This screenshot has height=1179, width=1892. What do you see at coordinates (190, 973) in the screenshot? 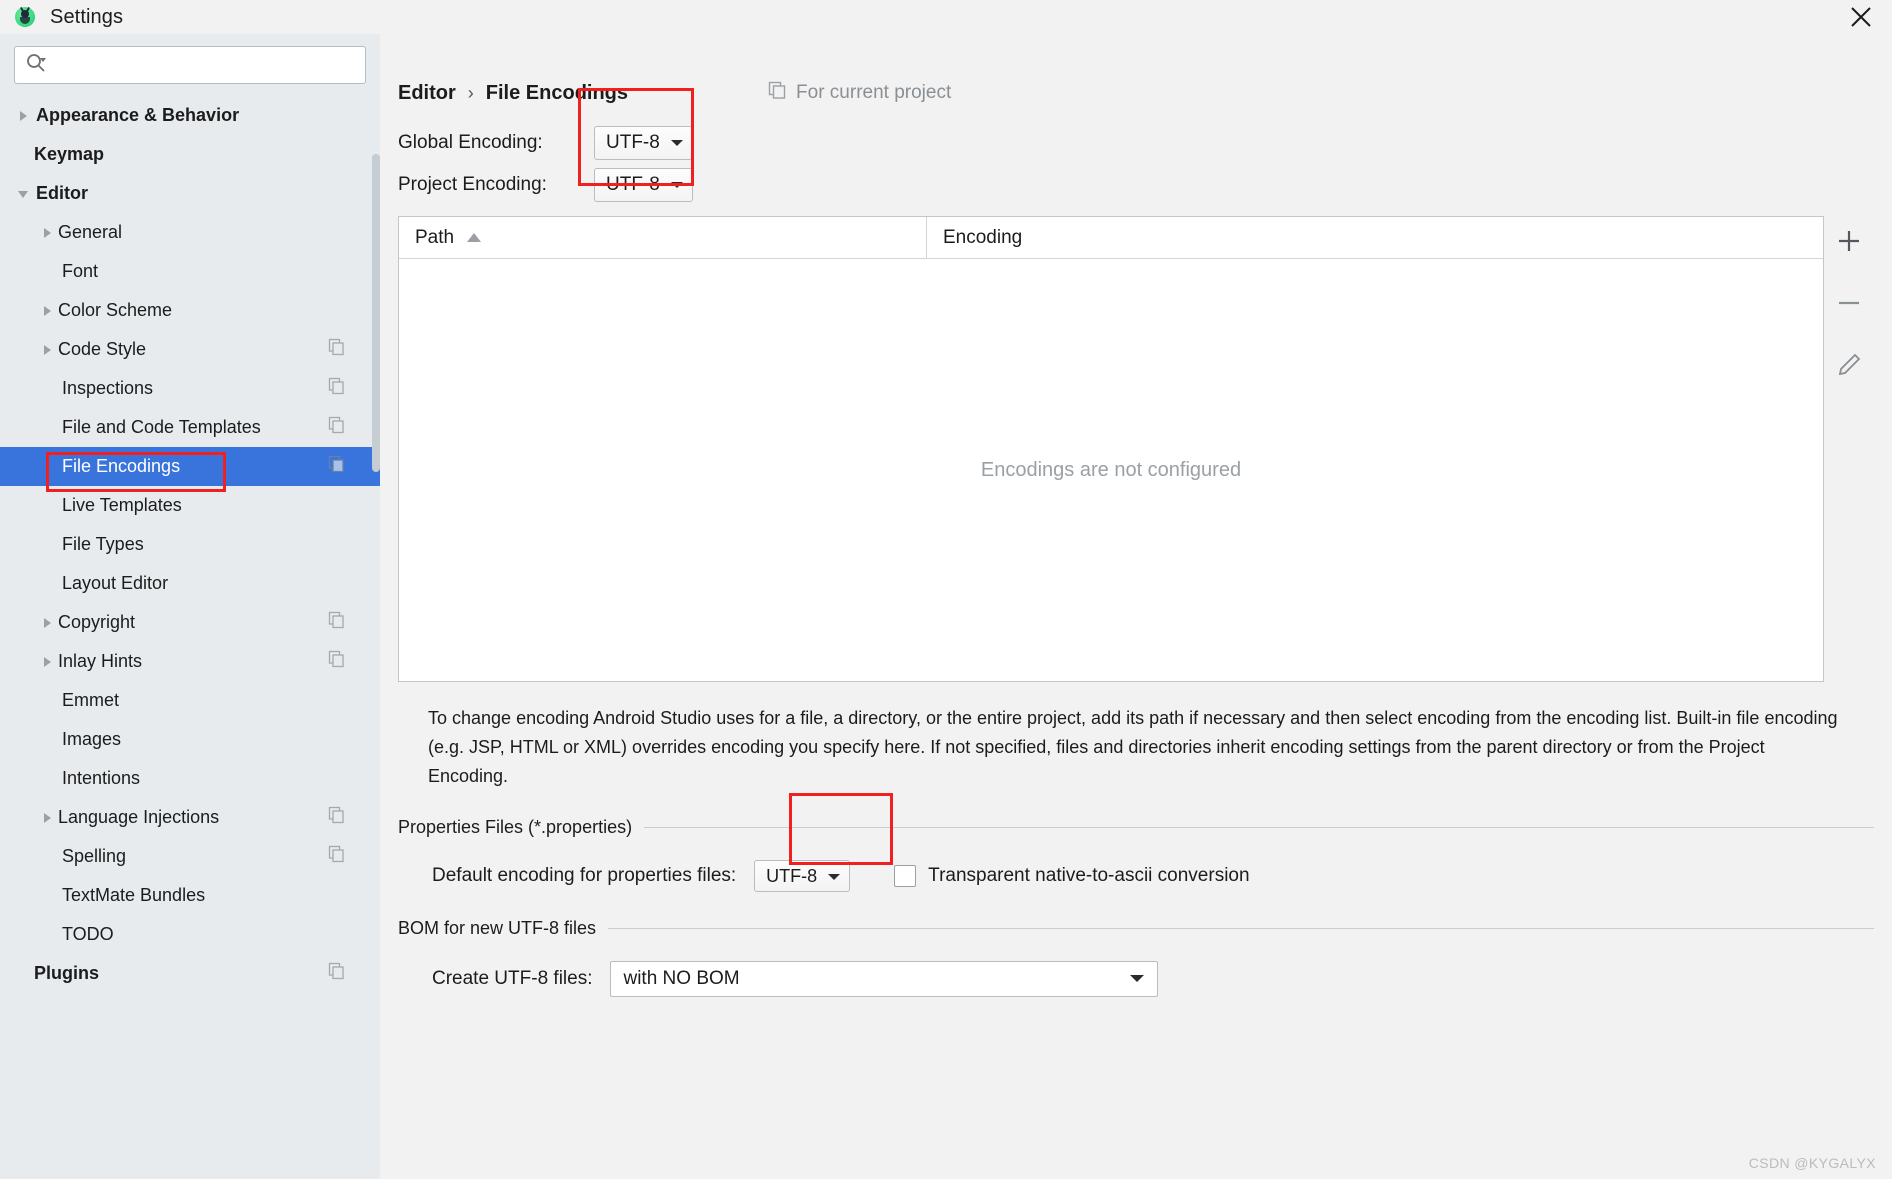
I see `sidebar-item-plugins: Plugins` at bounding box center [190, 973].